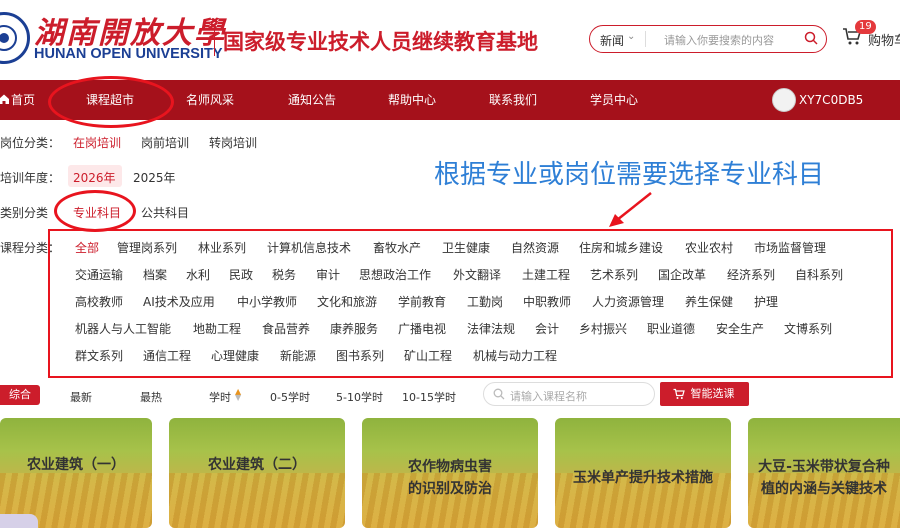 The height and width of the screenshot is (528, 900). What do you see at coordinates (99, 355) in the screenshot?
I see `category-item: 群文系列` at bounding box center [99, 355].